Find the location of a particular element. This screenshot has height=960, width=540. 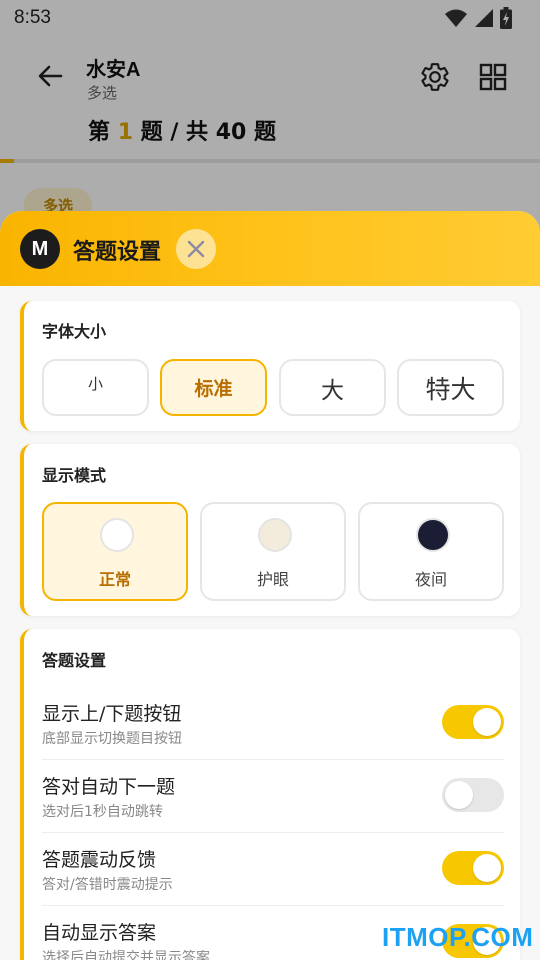

setting-title: 答题震动反馈 is located at coordinates (99, 860).